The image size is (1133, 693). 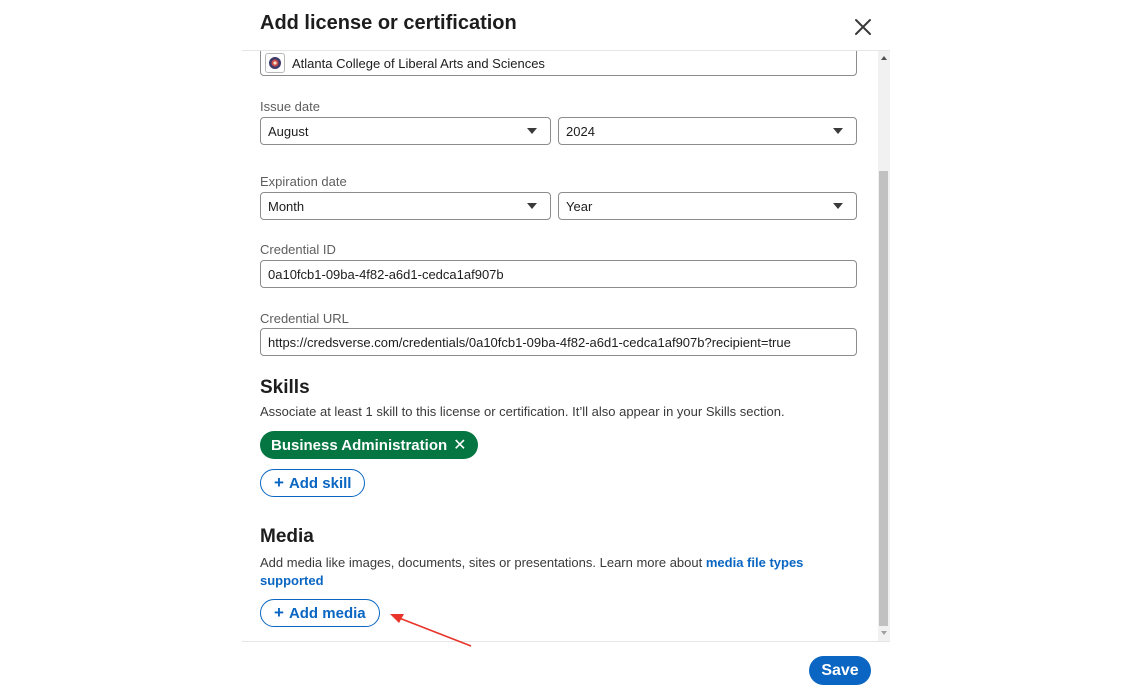 What do you see at coordinates (290, 106) in the screenshot?
I see `issue-date-label: Issue date` at bounding box center [290, 106].